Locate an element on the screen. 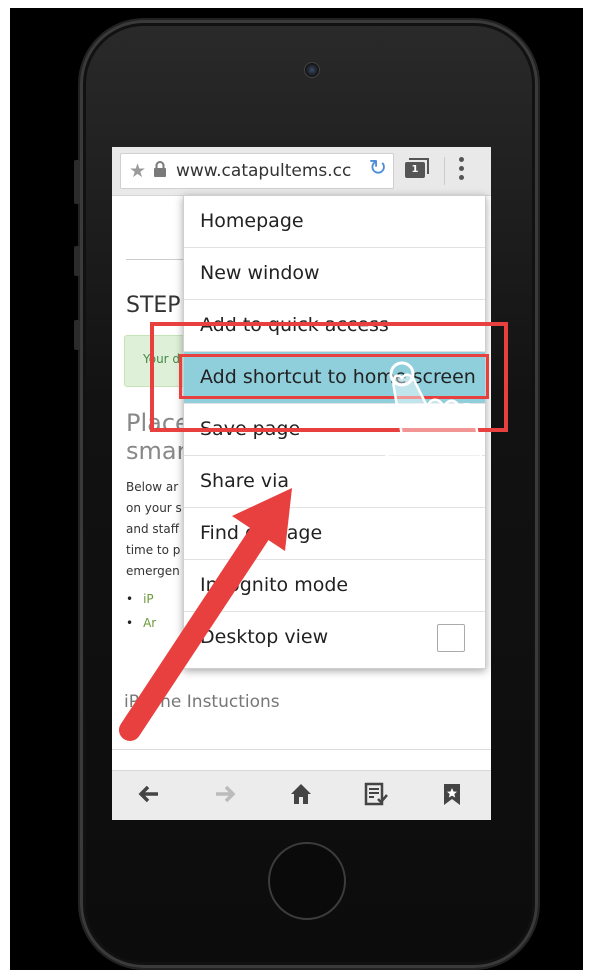 The height and width of the screenshot is (978, 595). lock-icon is located at coordinates (160, 171).